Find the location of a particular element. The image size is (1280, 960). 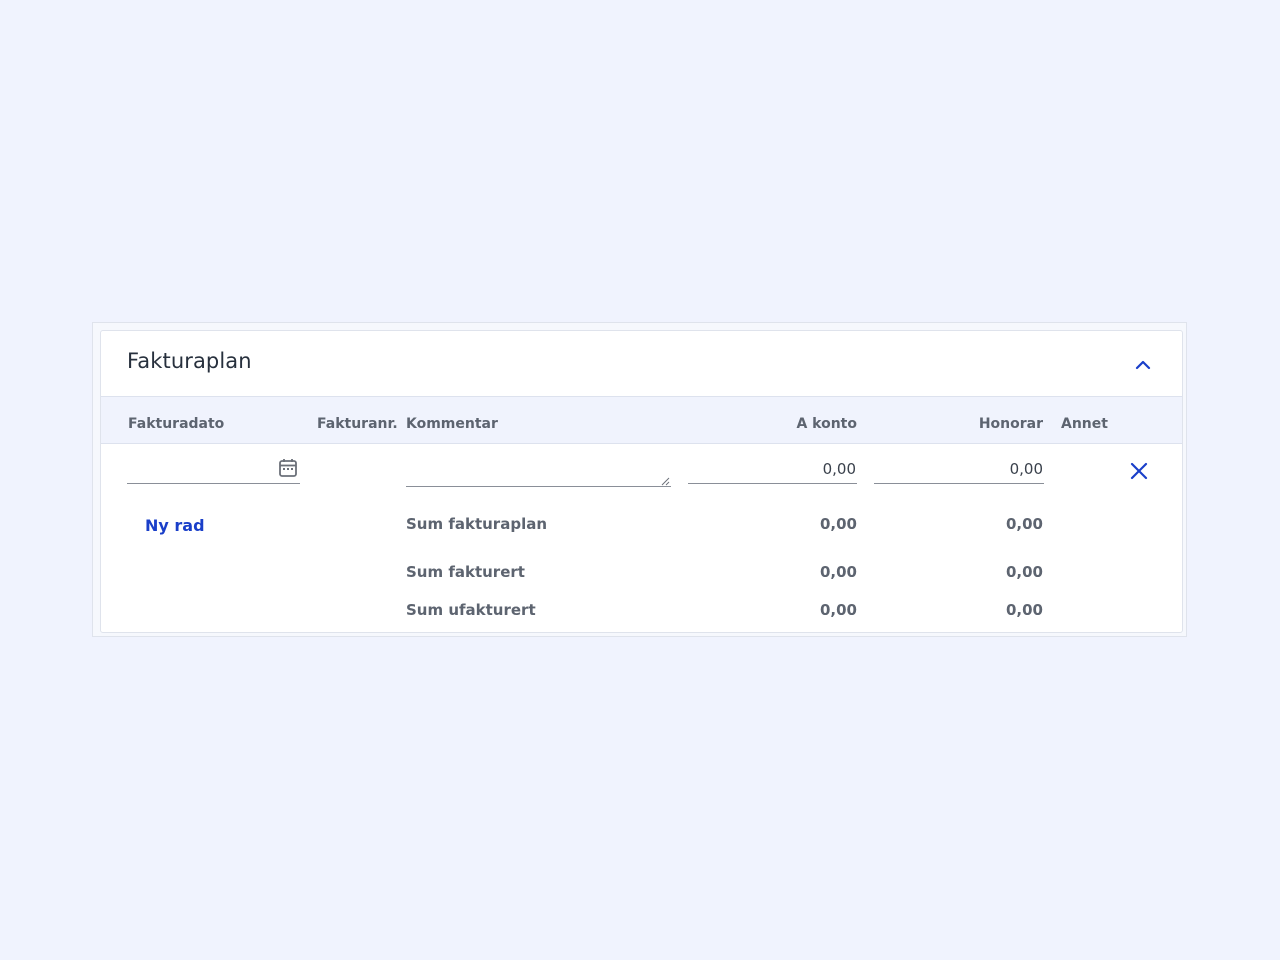

column-header-honorar: Honorar is located at coordinates (1010, 424).